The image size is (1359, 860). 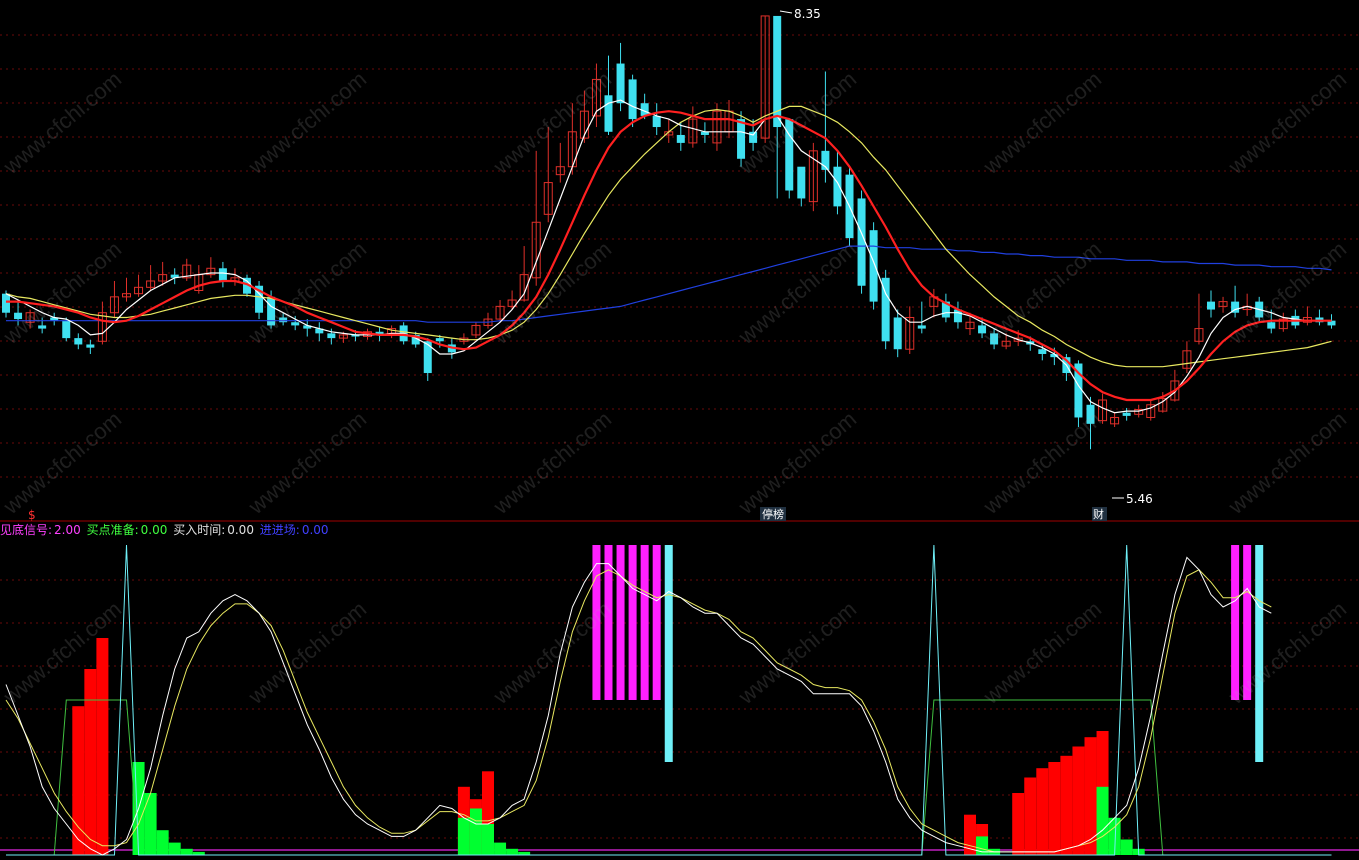 What do you see at coordinates (67, 530) in the screenshot?
I see `info-value-bottom-signal: 2.00` at bounding box center [67, 530].